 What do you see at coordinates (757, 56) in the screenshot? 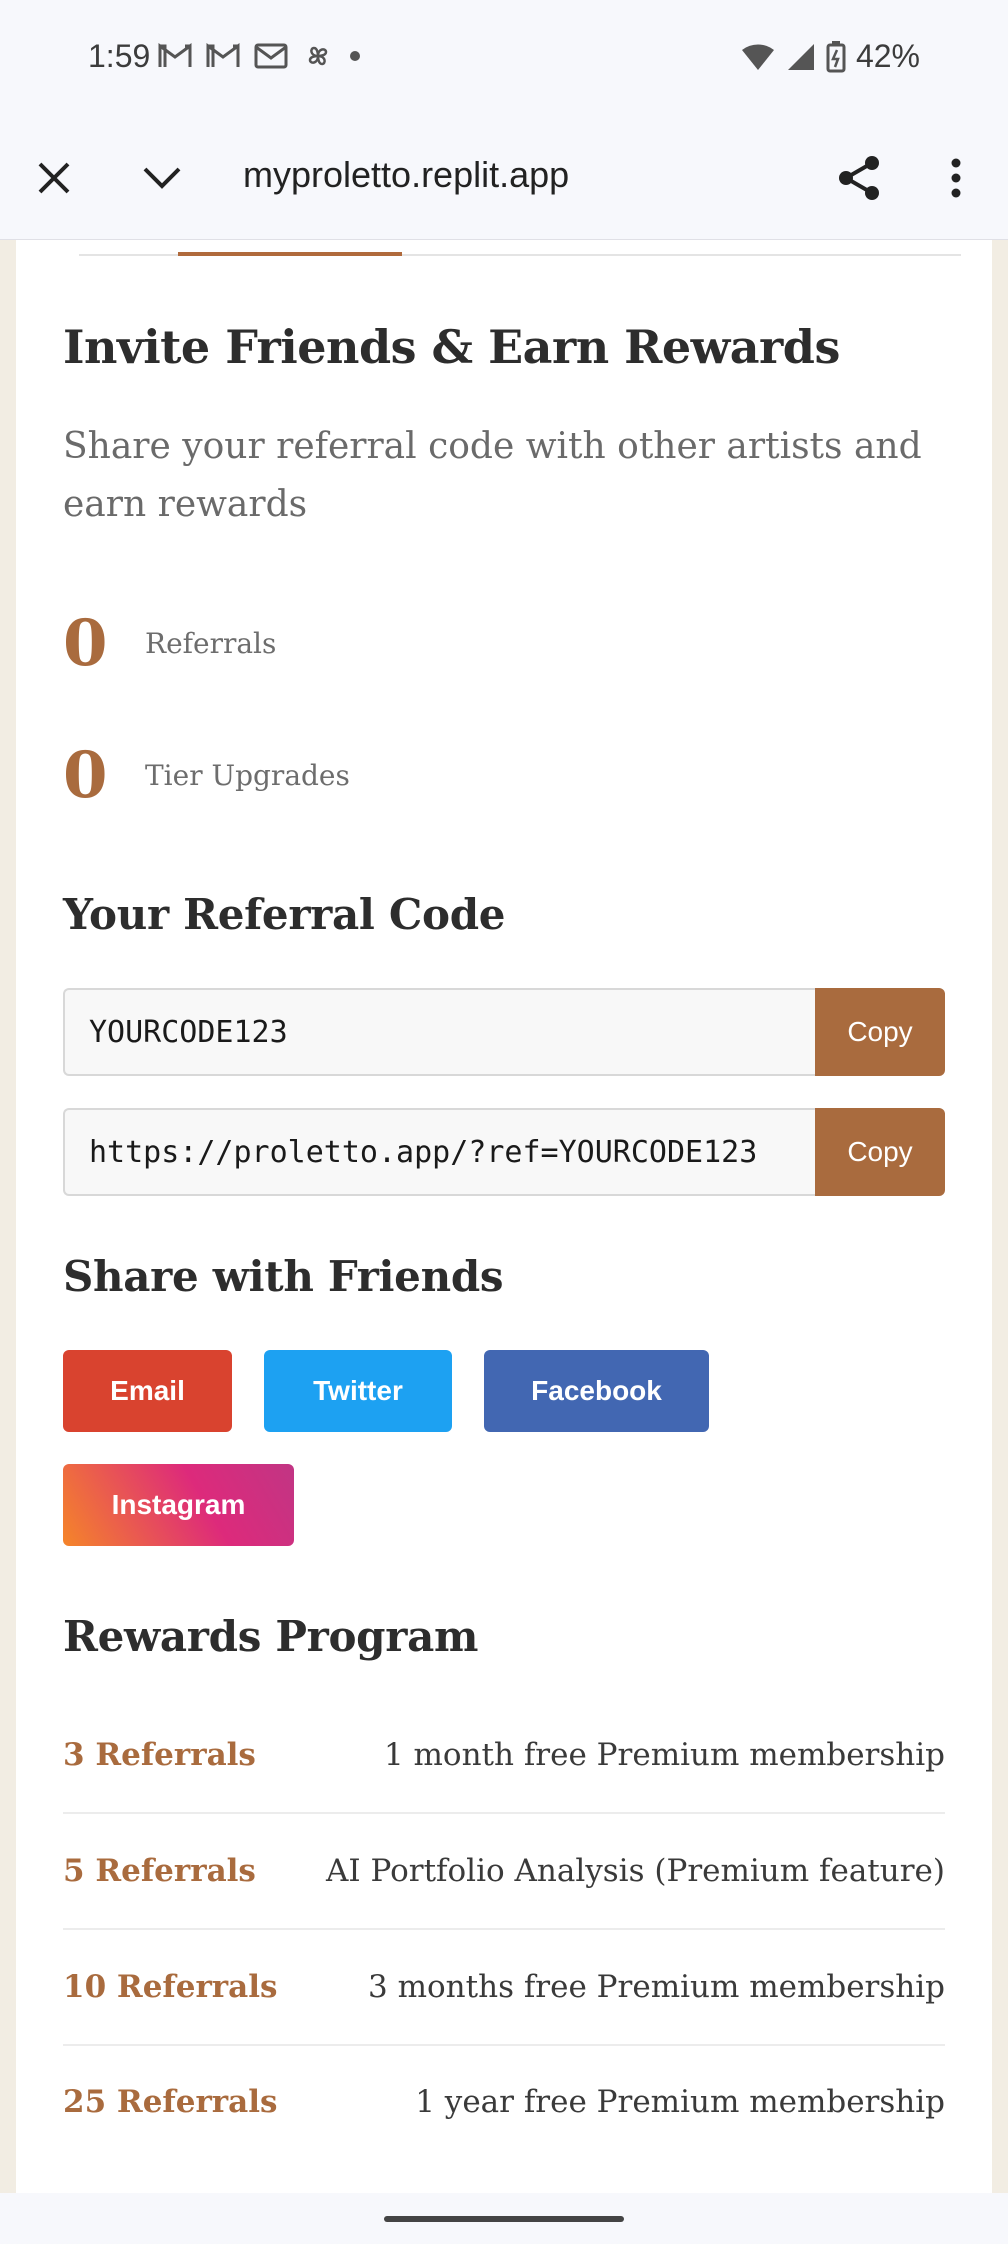
I see `wifi-icon` at bounding box center [757, 56].